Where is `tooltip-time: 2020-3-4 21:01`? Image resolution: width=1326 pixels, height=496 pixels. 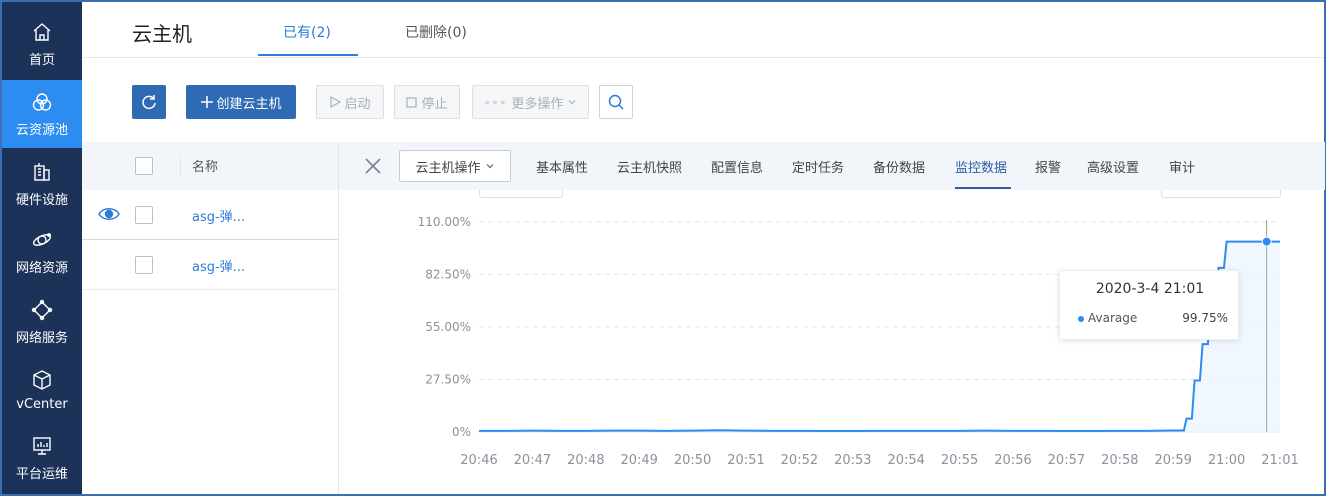 tooltip-time: 2020-3-4 21:01 is located at coordinates (1150, 289).